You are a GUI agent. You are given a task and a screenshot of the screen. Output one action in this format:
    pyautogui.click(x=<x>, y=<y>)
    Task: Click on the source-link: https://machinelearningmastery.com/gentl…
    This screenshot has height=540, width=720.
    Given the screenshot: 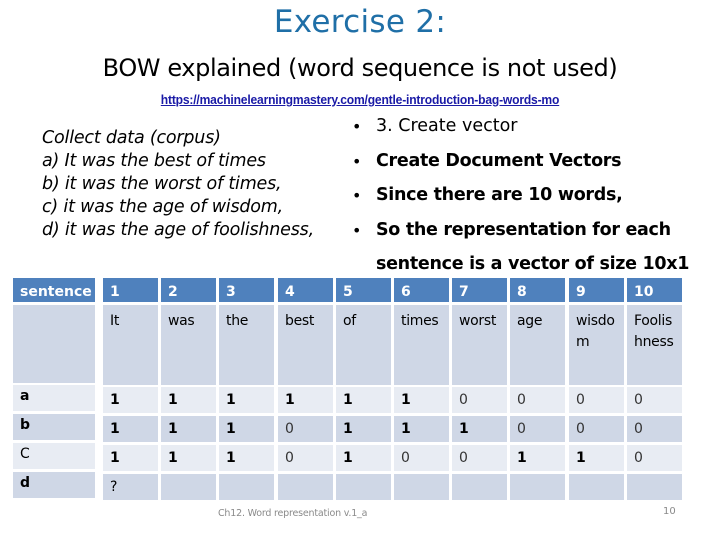 What is the action you would take?
    pyautogui.click(x=360, y=99)
    